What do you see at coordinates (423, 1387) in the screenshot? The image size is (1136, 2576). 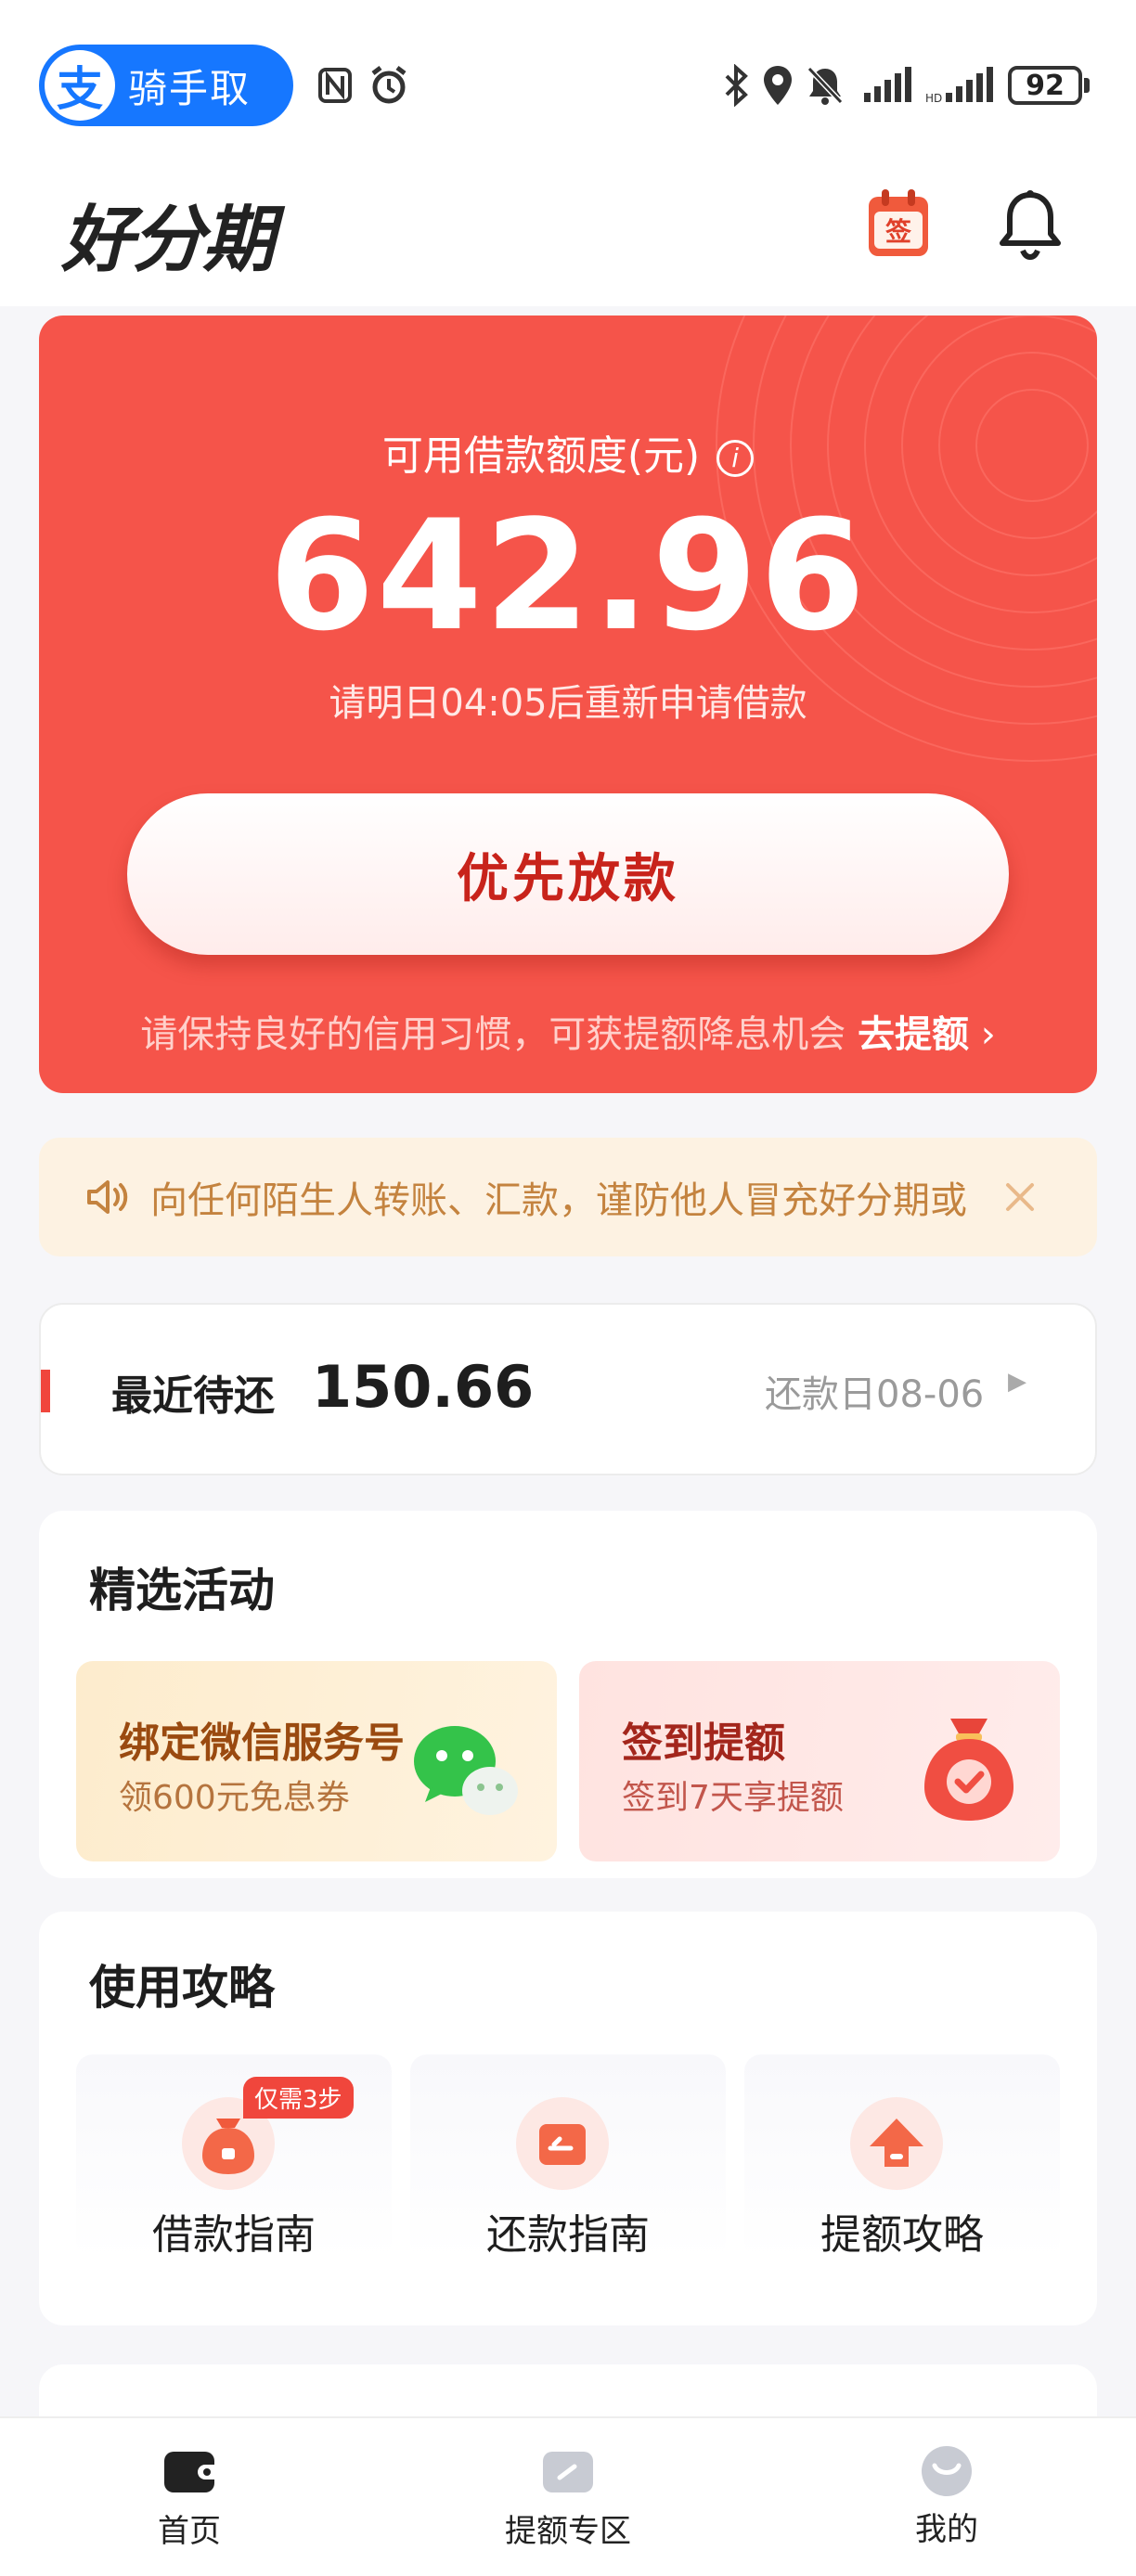 I see `repay-amount: 150.66` at bounding box center [423, 1387].